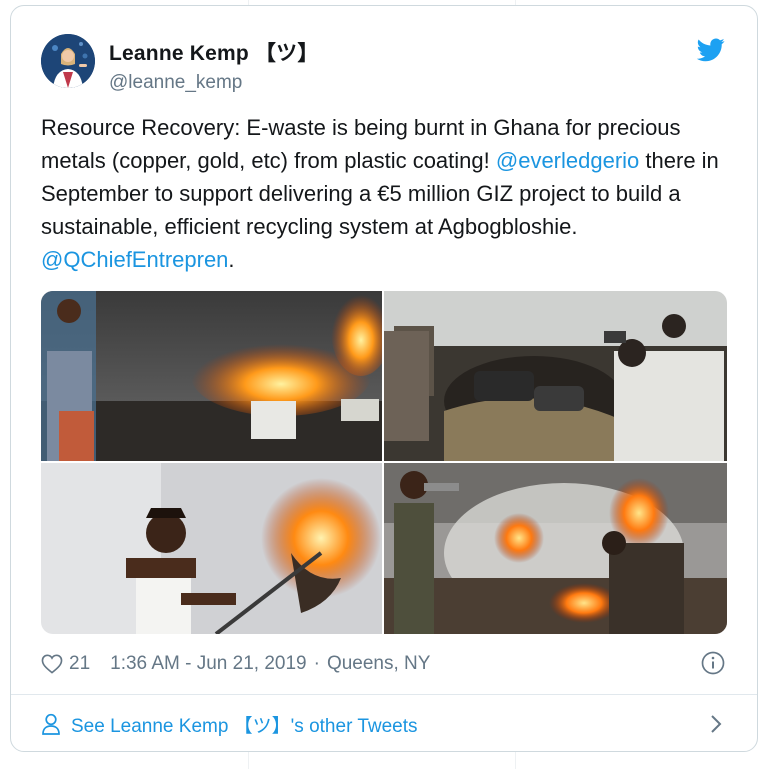 The width and height of the screenshot is (773, 769). What do you see at coordinates (713, 663) in the screenshot?
I see `info-icon` at bounding box center [713, 663].